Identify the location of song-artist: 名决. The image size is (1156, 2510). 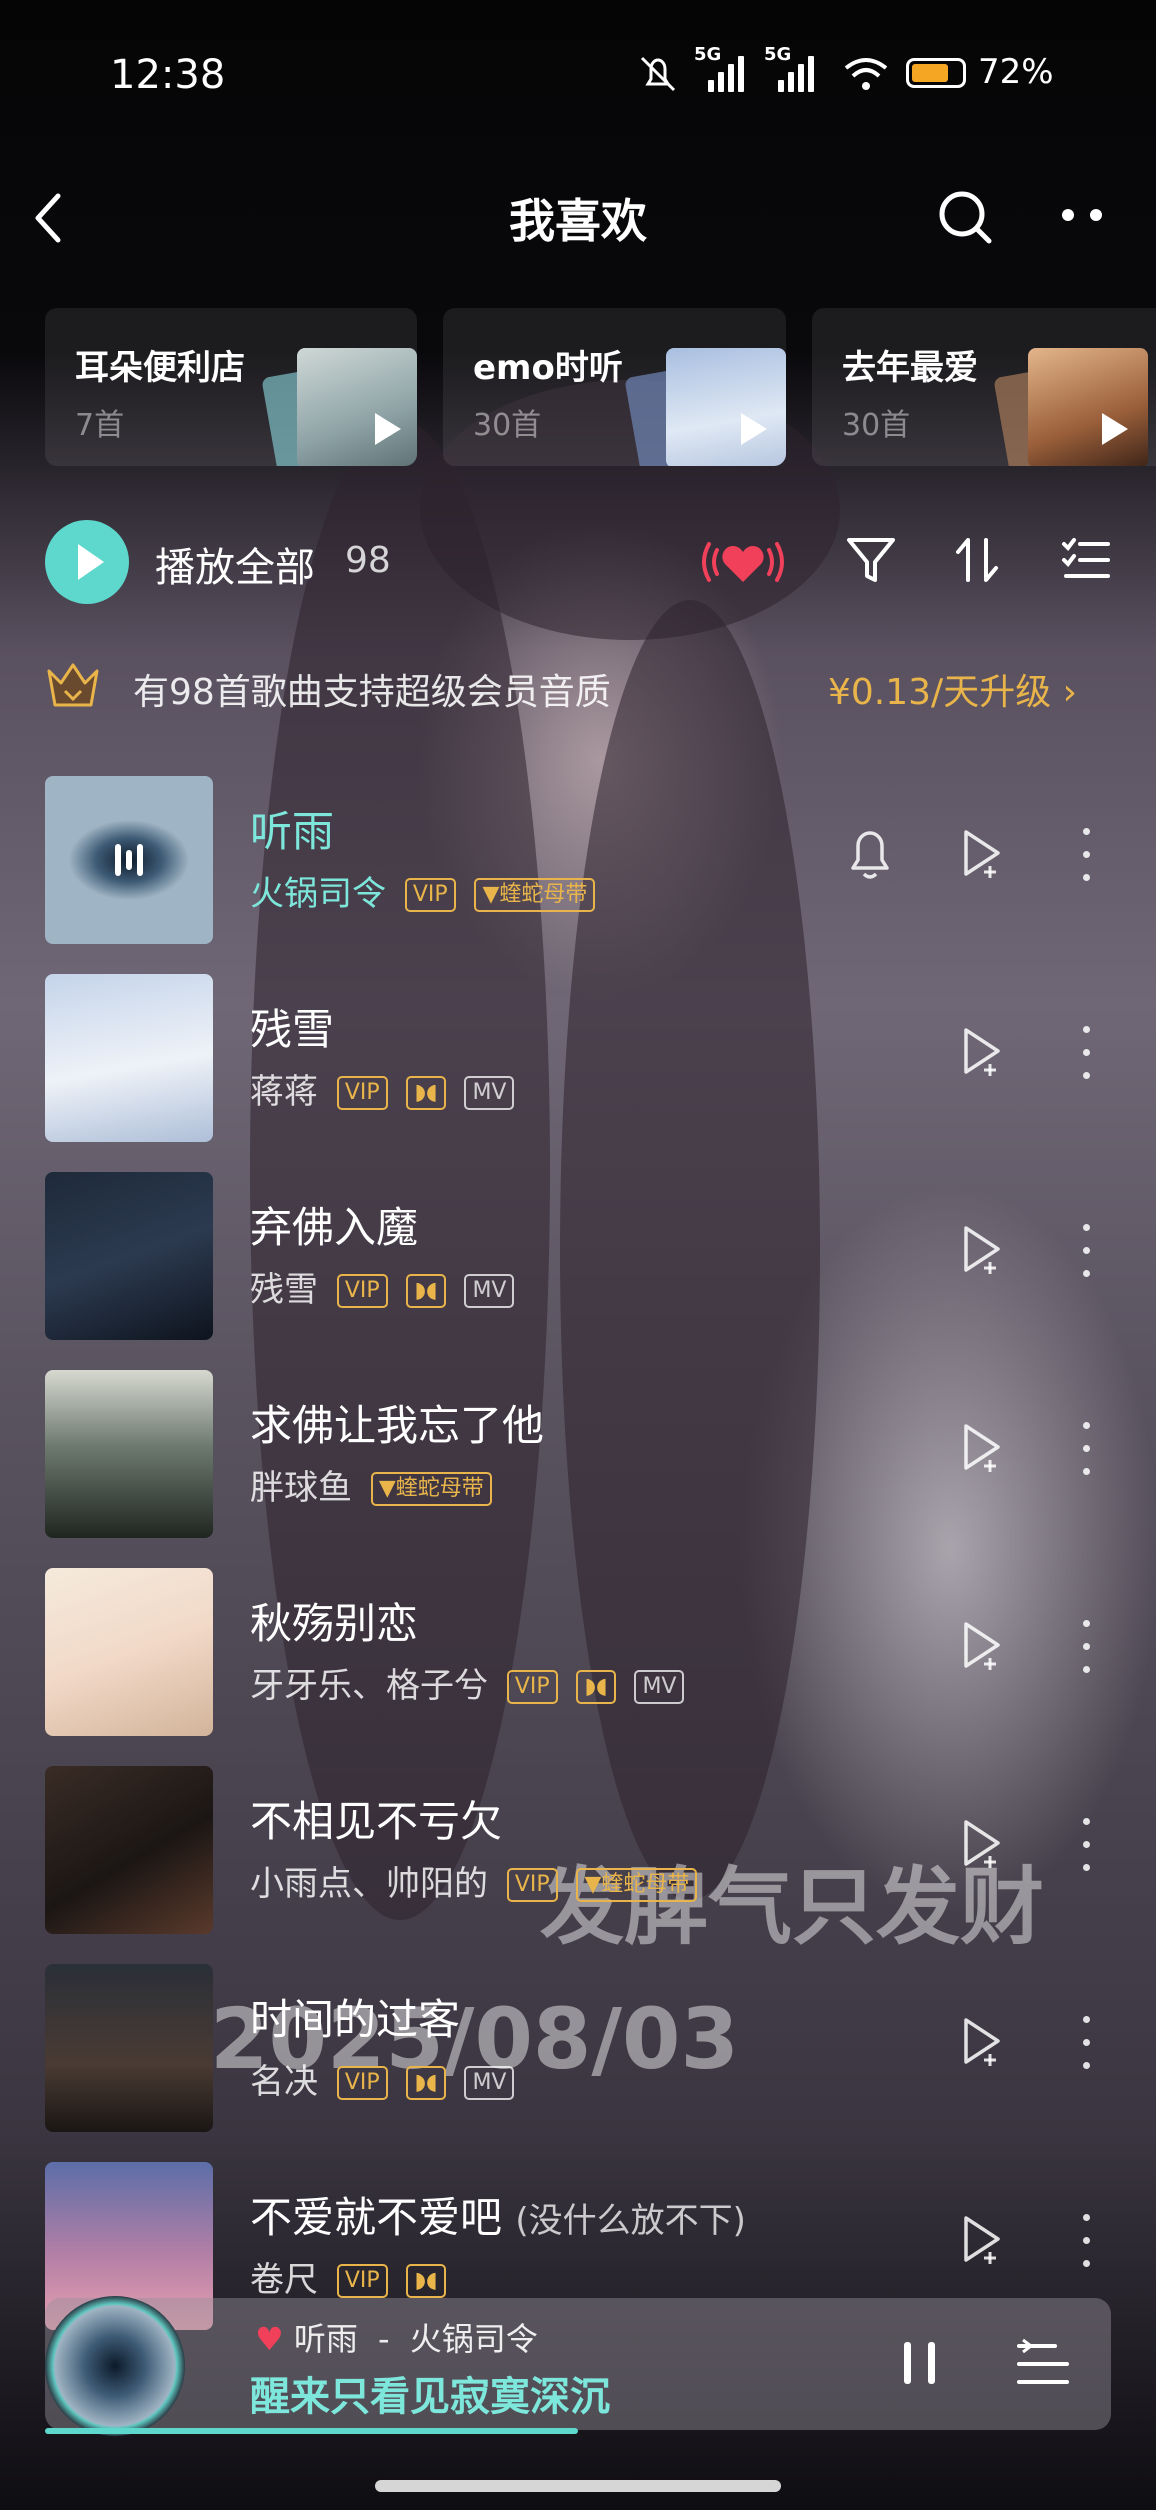
(284, 2082).